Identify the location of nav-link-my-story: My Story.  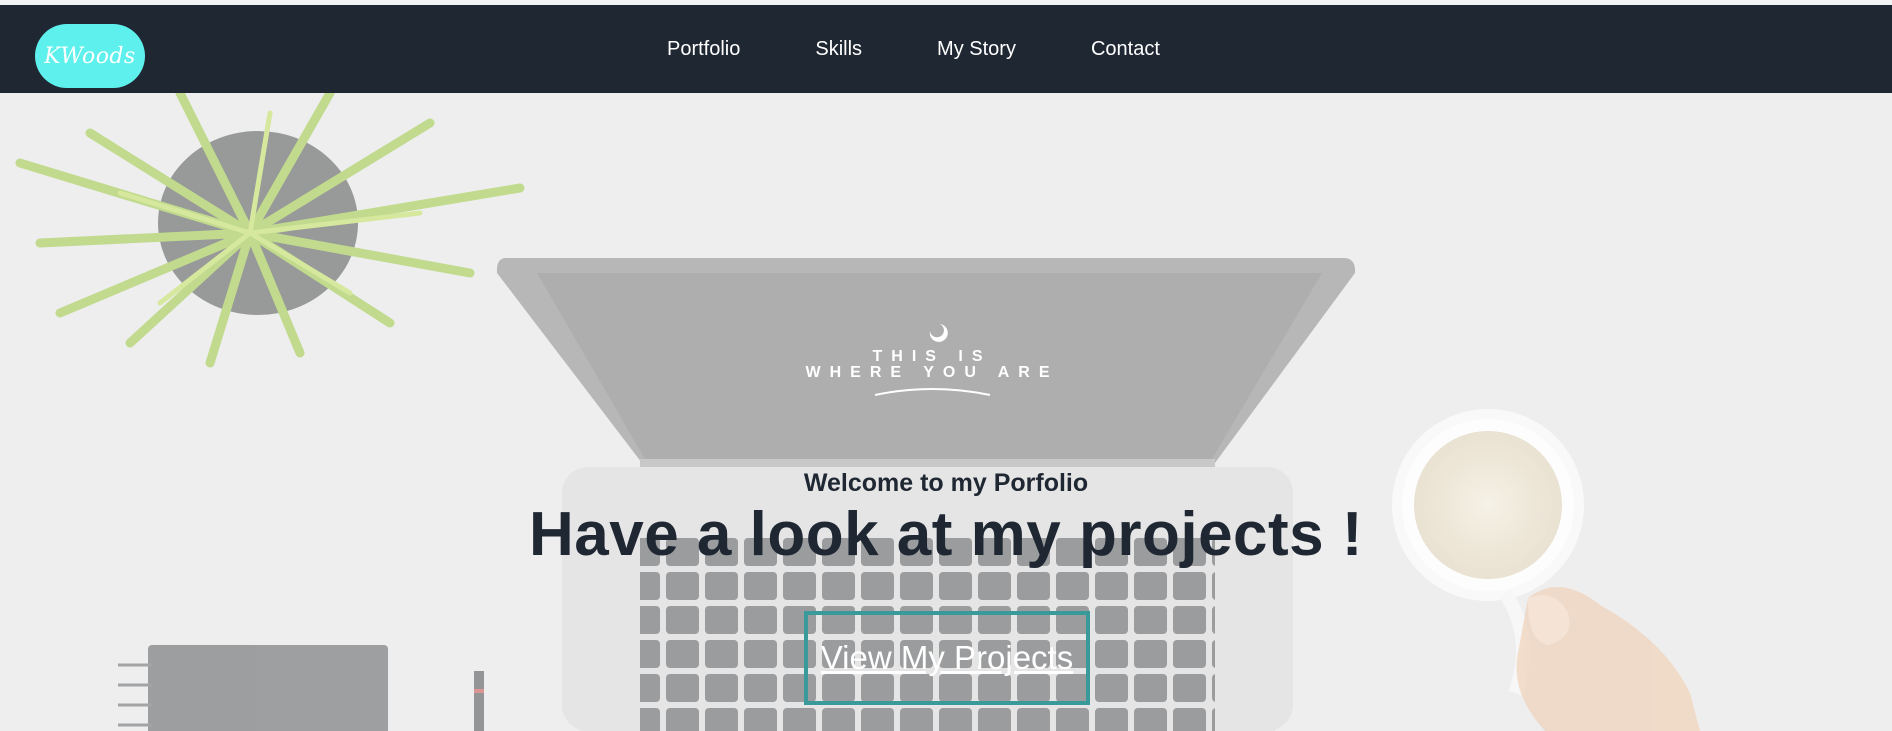
(976, 49).